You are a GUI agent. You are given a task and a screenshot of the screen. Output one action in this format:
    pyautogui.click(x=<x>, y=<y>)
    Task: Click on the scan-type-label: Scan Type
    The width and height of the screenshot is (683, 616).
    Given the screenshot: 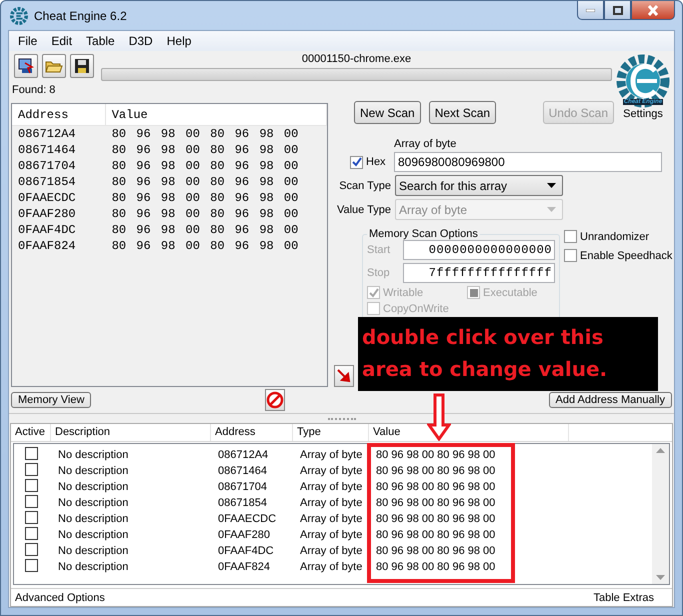 What is the action you would take?
    pyautogui.click(x=364, y=186)
    